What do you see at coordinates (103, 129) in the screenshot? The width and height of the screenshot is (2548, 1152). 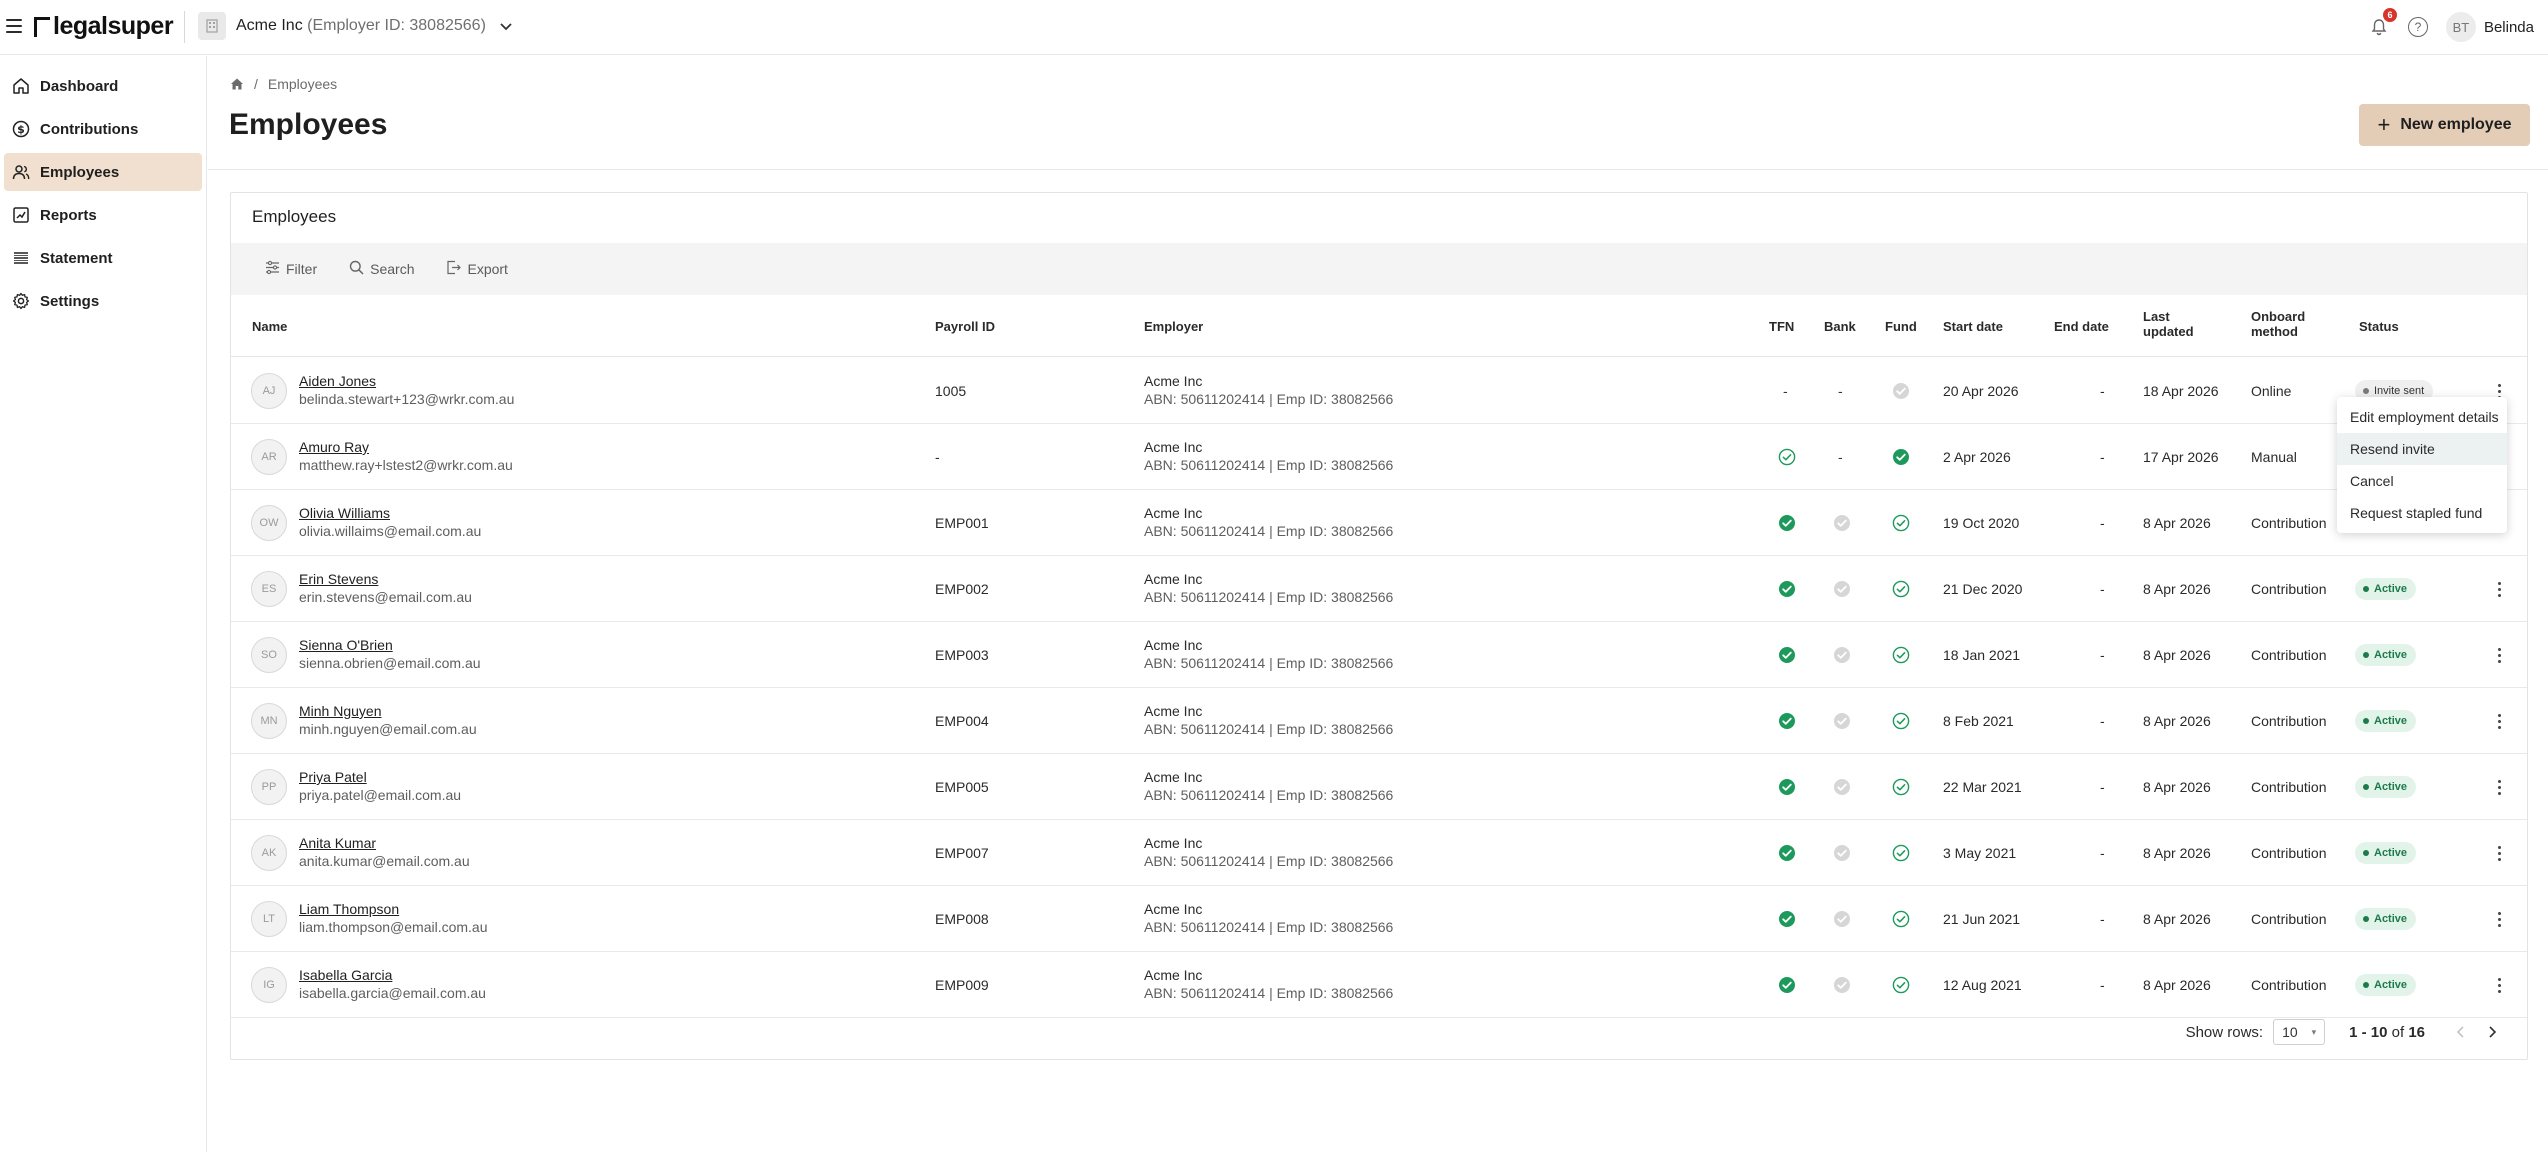 I see `sidebar-item-contributions: $ Contributions` at bounding box center [103, 129].